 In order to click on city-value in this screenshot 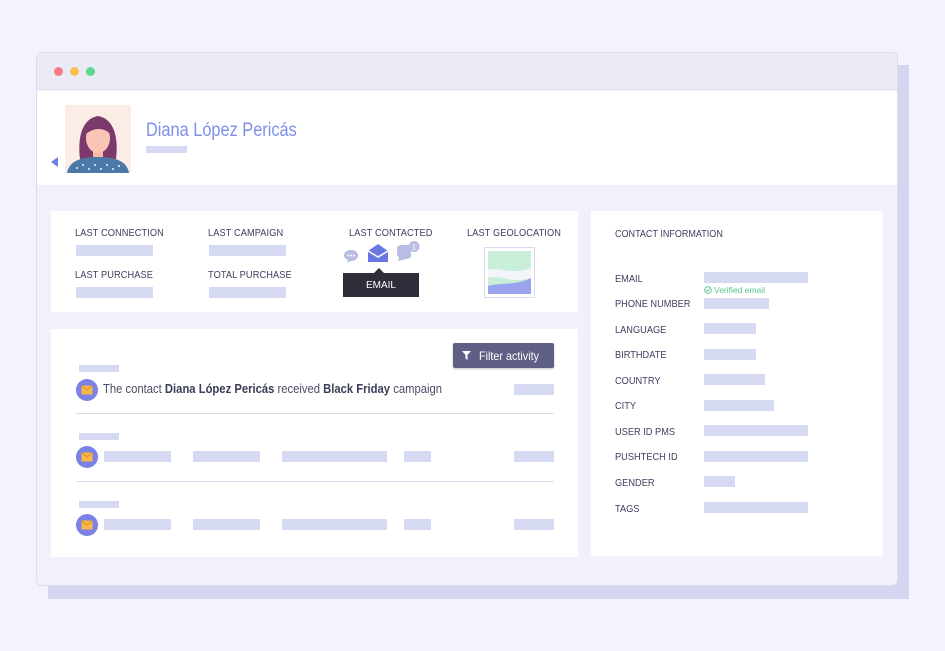, I will do `click(739, 405)`.